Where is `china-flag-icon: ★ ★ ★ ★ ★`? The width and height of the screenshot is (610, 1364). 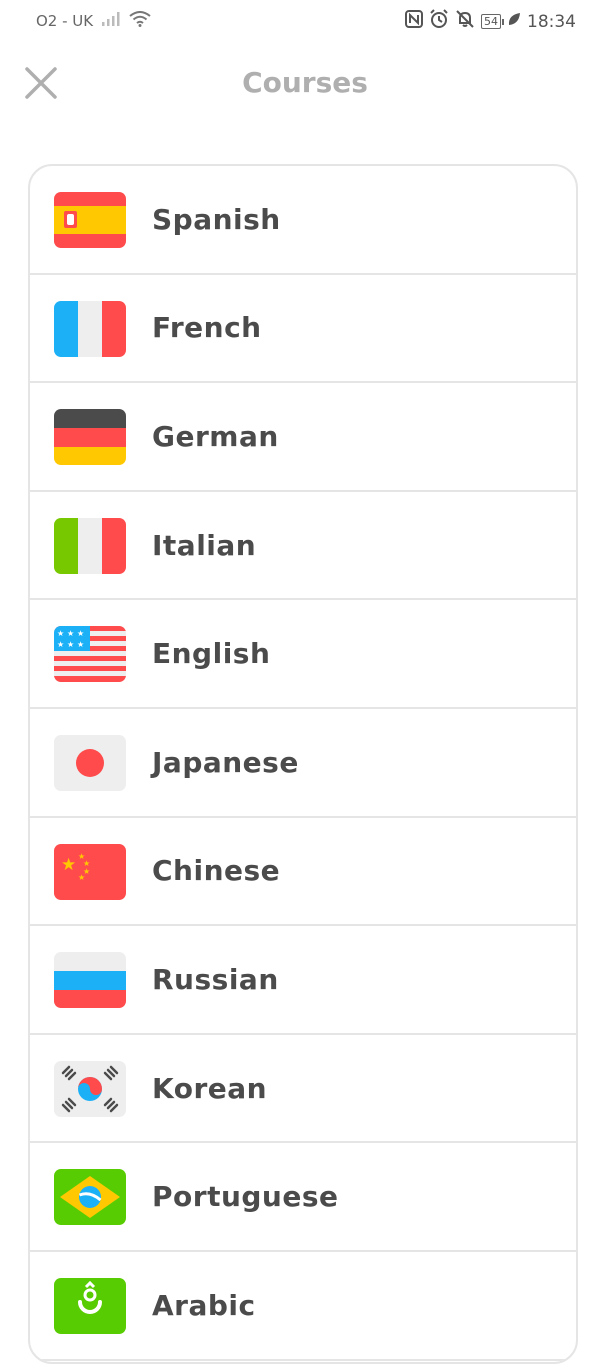 china-flag-icon: ★ ★ ★ ★ ★ is located at coordinates (90, 871).